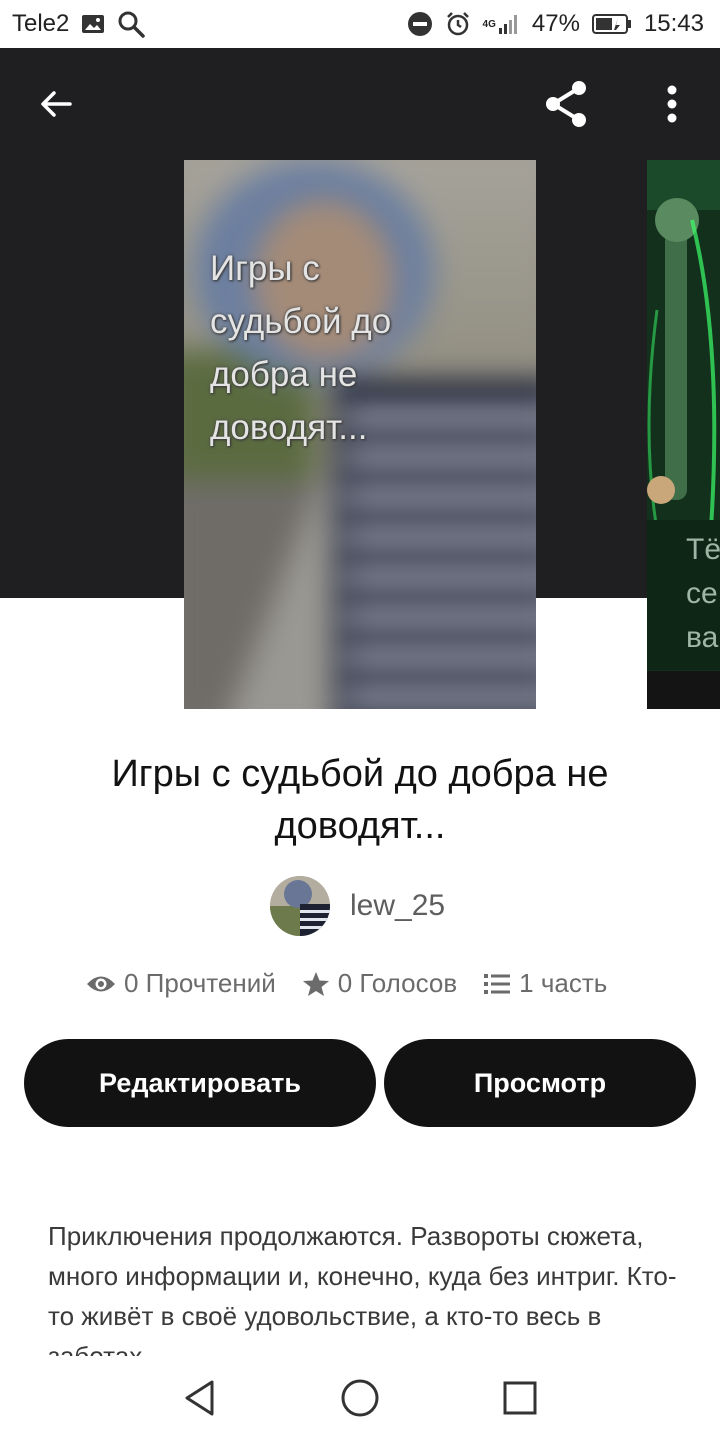  I want to click on star-icon, so click(315, 983).